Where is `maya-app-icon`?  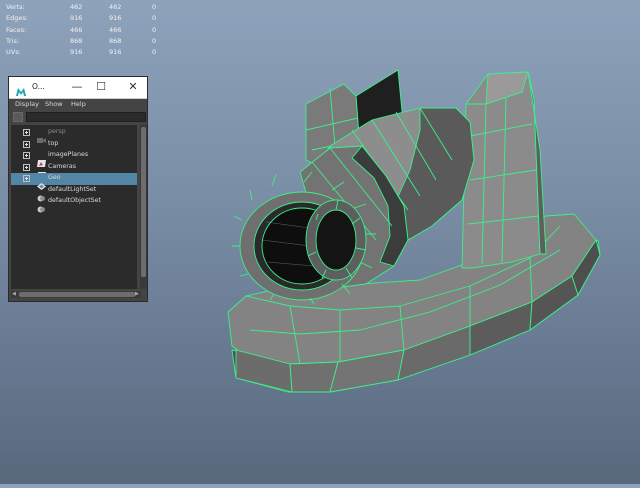
maya-app-icon is located at coordinates (21, 89).